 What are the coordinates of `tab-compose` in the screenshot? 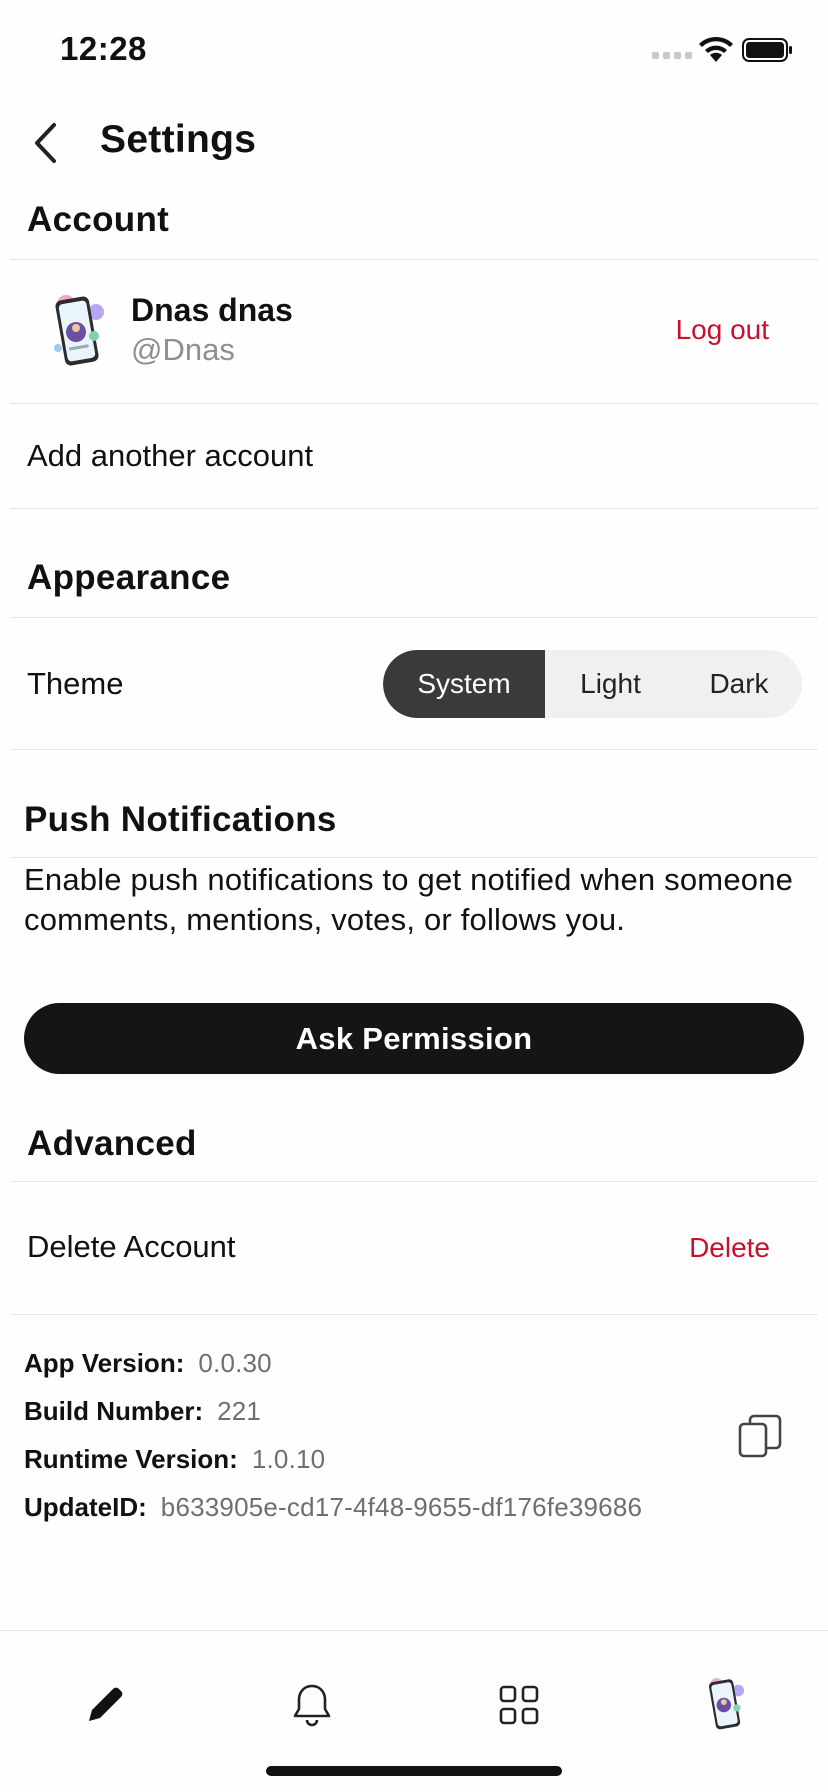 It's located at (105, 1705).